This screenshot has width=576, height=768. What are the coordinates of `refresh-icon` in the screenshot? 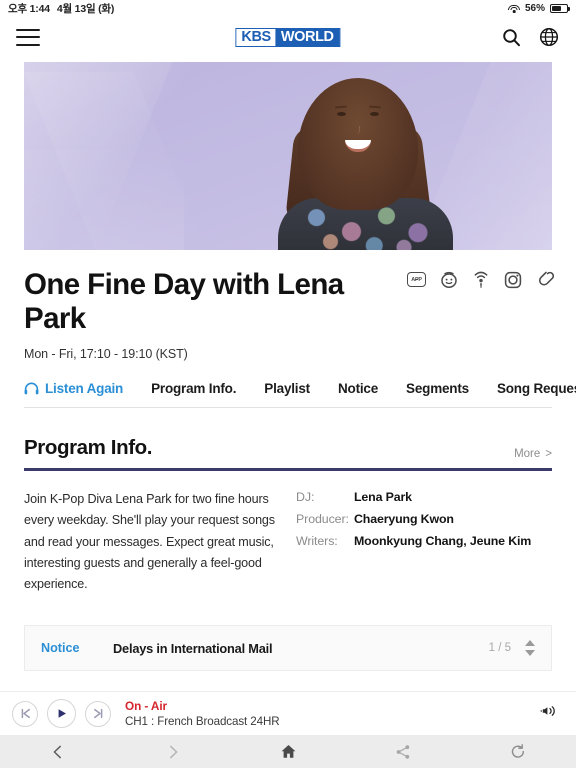 It's located at (518, 751).